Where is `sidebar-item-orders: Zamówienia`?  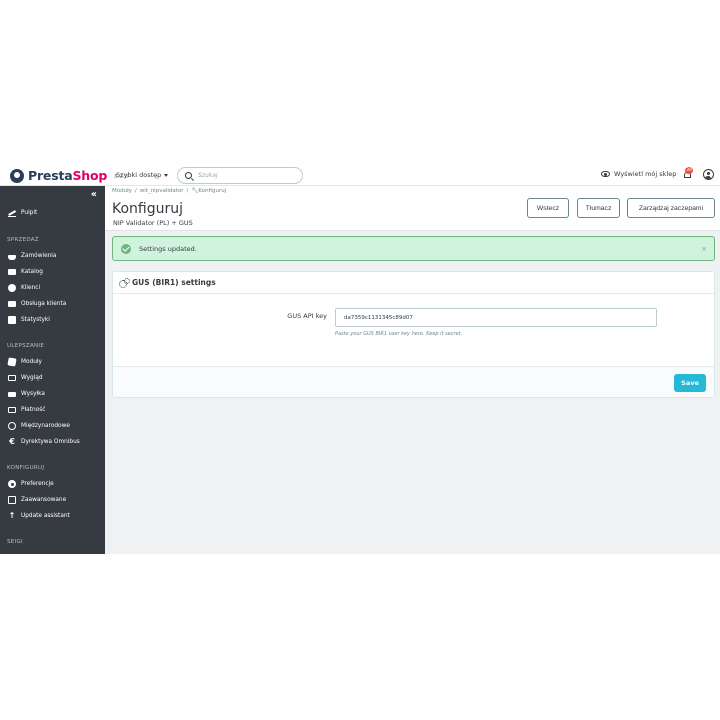 sidebar-item-orders: Zamówienia is located at coordinates (52, 256).